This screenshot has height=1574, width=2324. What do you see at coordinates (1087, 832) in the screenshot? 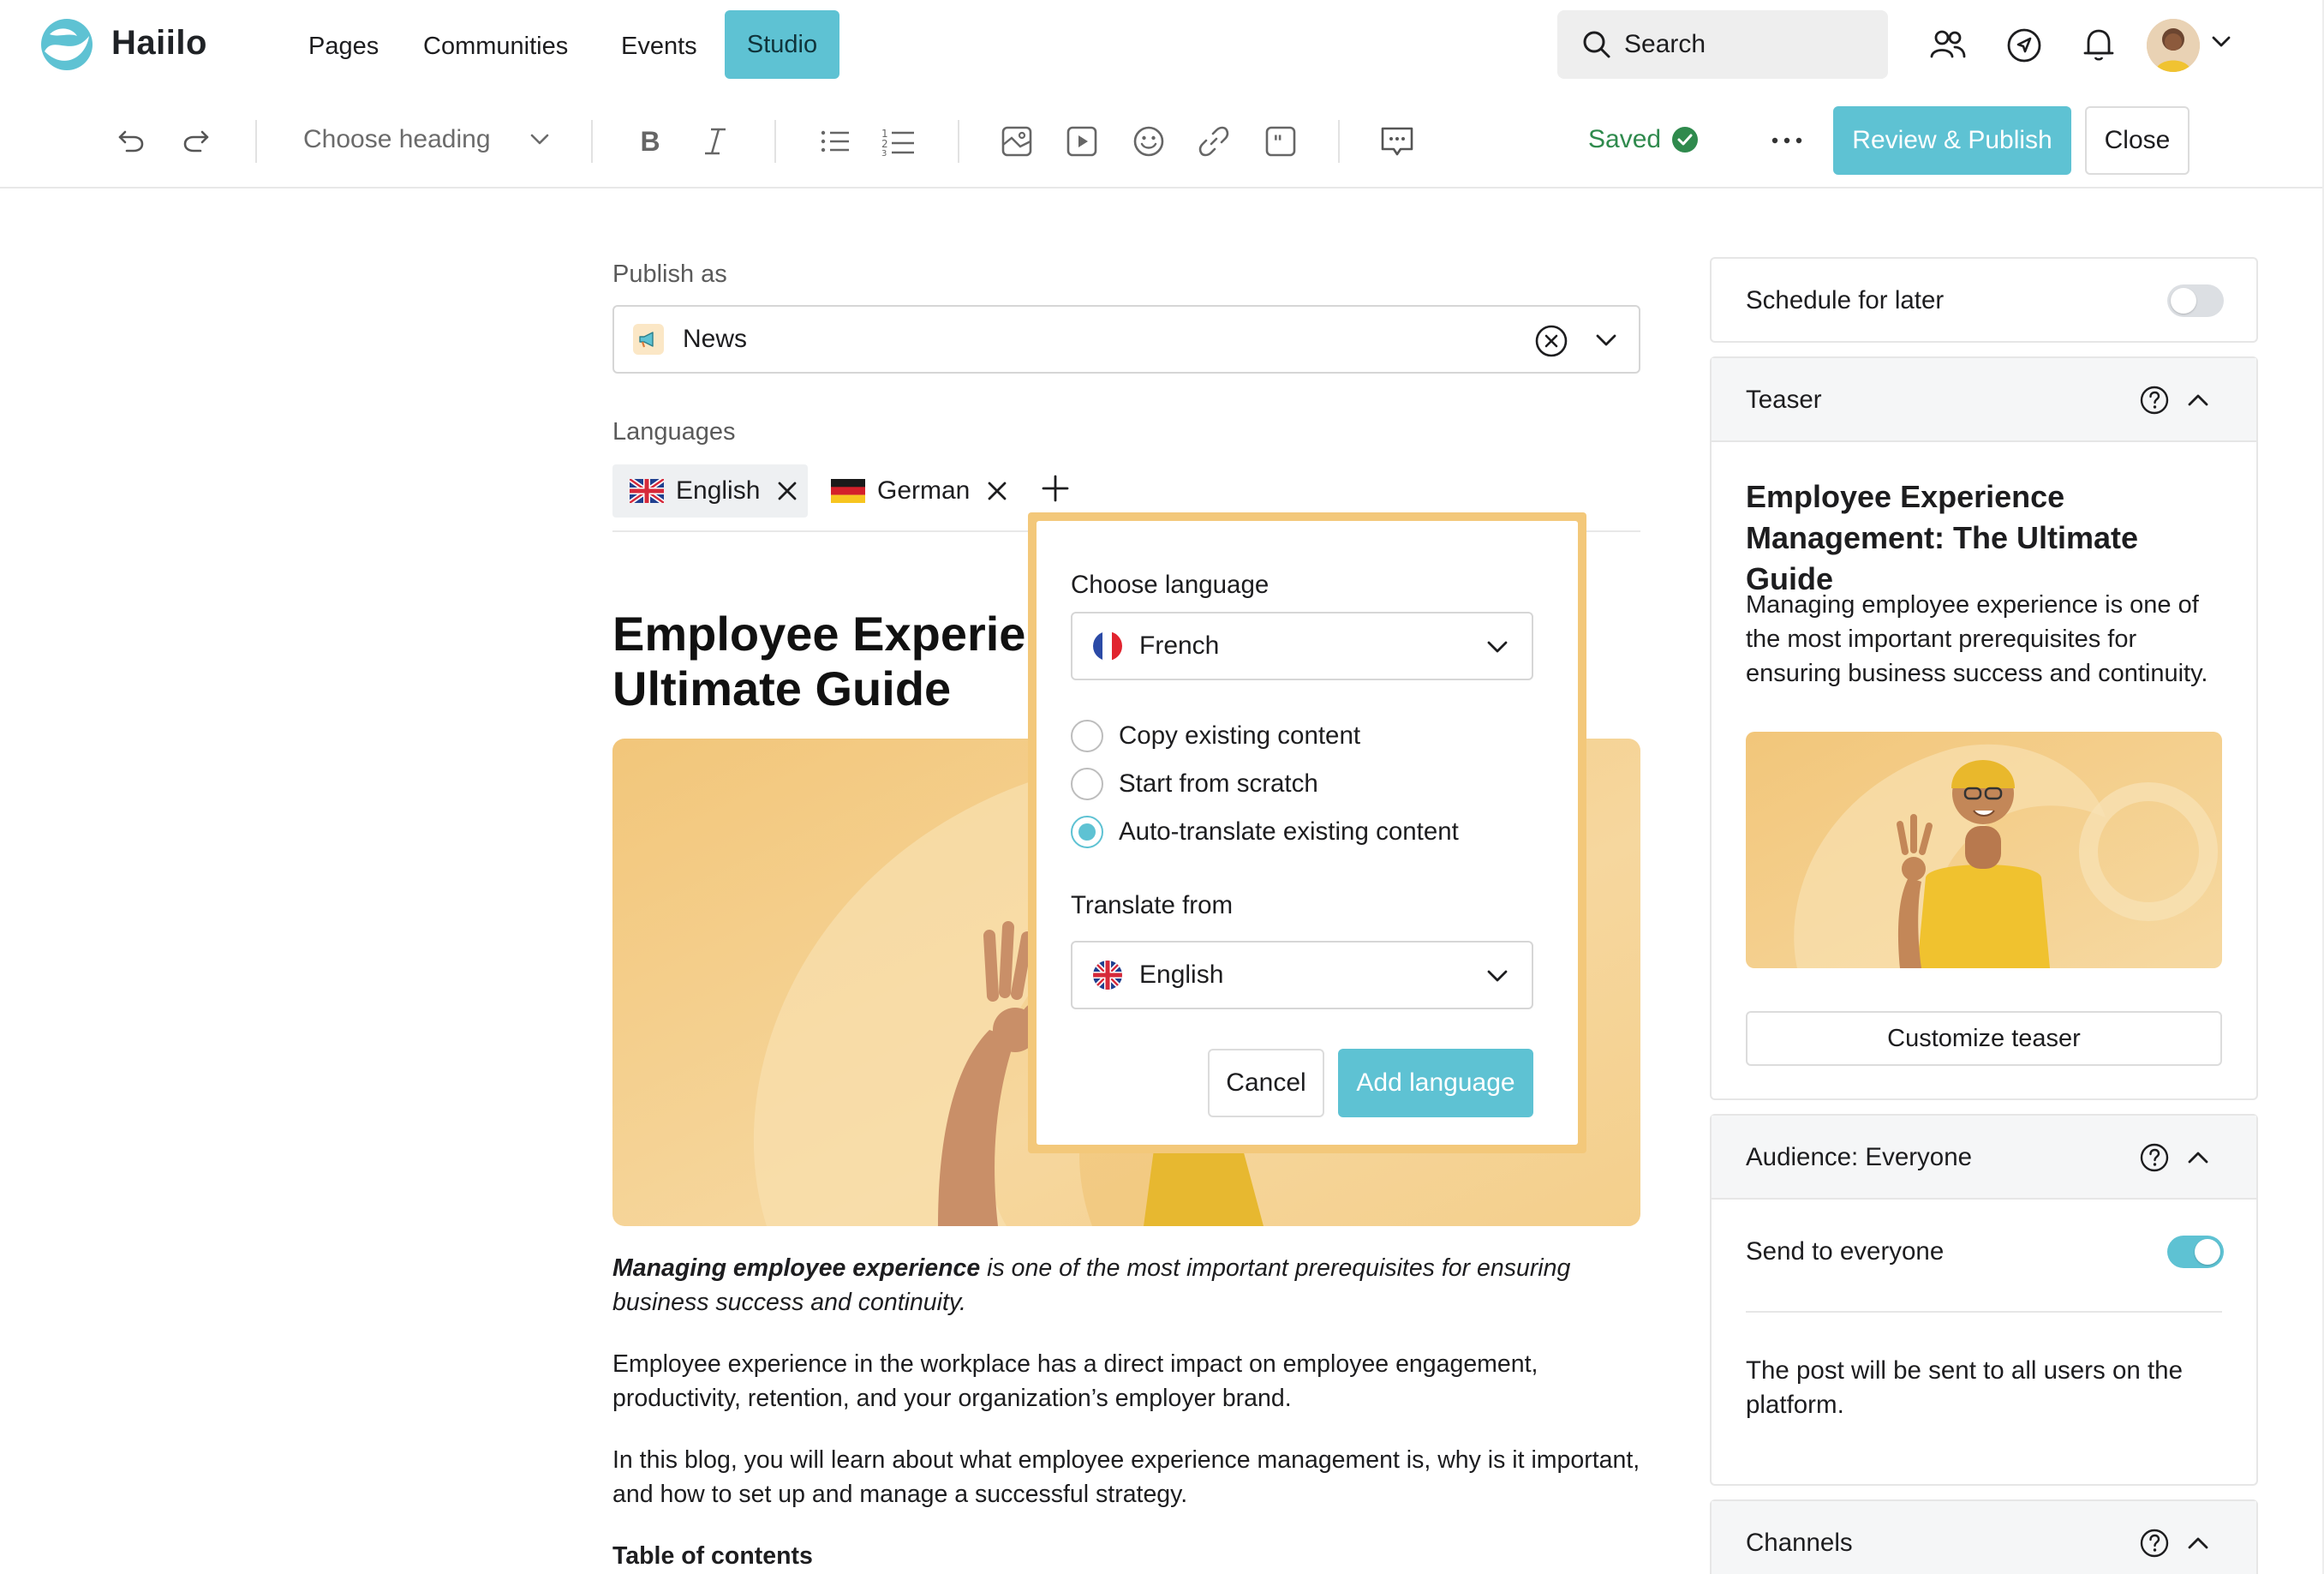
I see `radio-auto-translate` at bounding box center [1087, 832].